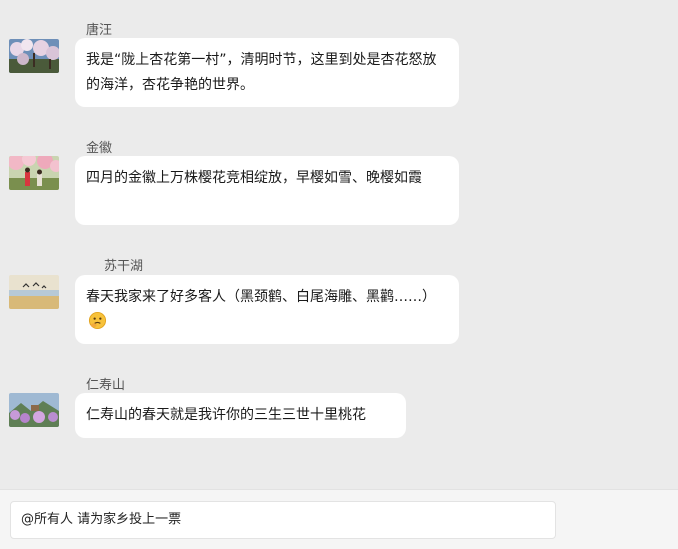  Describe the element at coordinates (267, 72) in the screenshot. I see `message-bubble: 我是“陇上杏花第一村”，清明时节，这里到处是杏花怒放的海洋，杏花争艳的世界。` at that location.